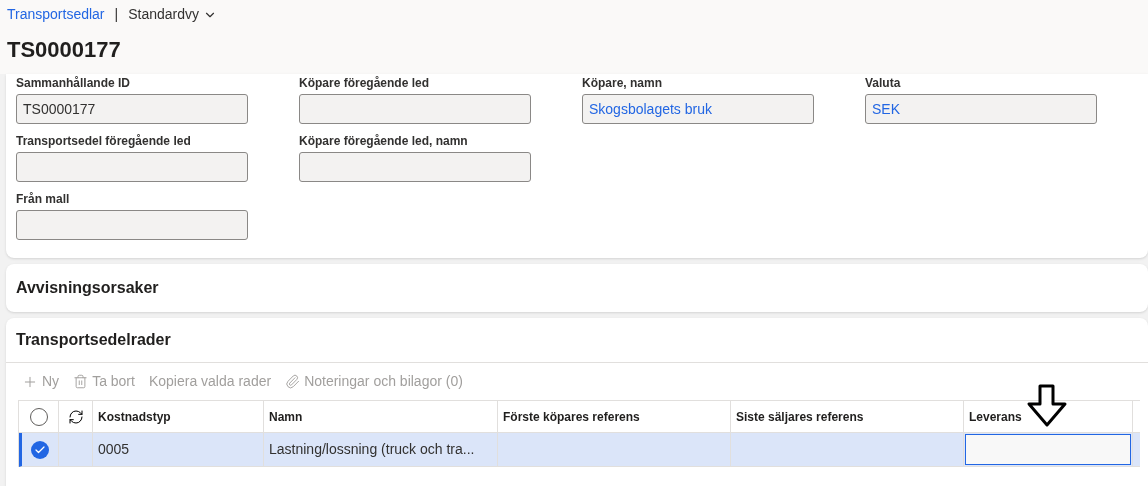 The width and height of the screenshot is (1148, 486). I want to click on input-field: Skogsbolagets bruk, so click(698, 109).